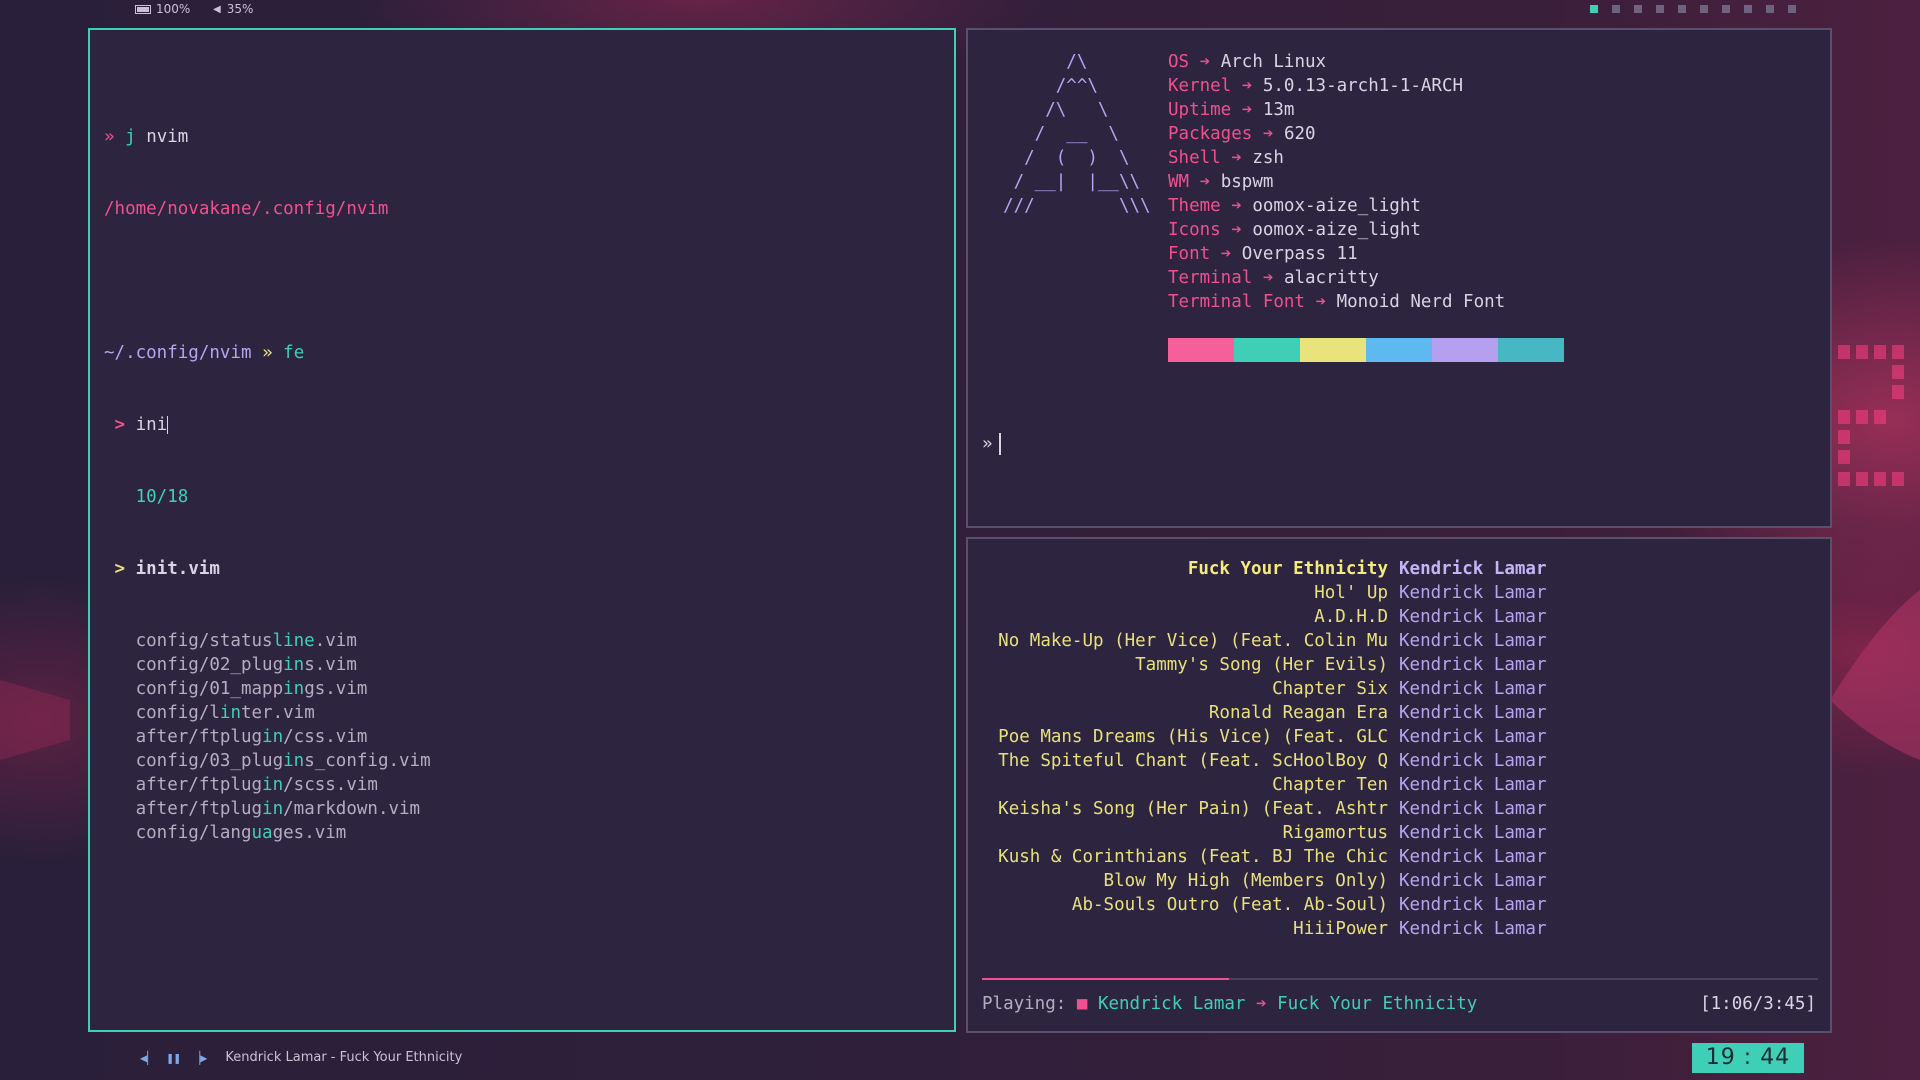  I want to click on clock: 19 : 44, so click(1748, 1058).